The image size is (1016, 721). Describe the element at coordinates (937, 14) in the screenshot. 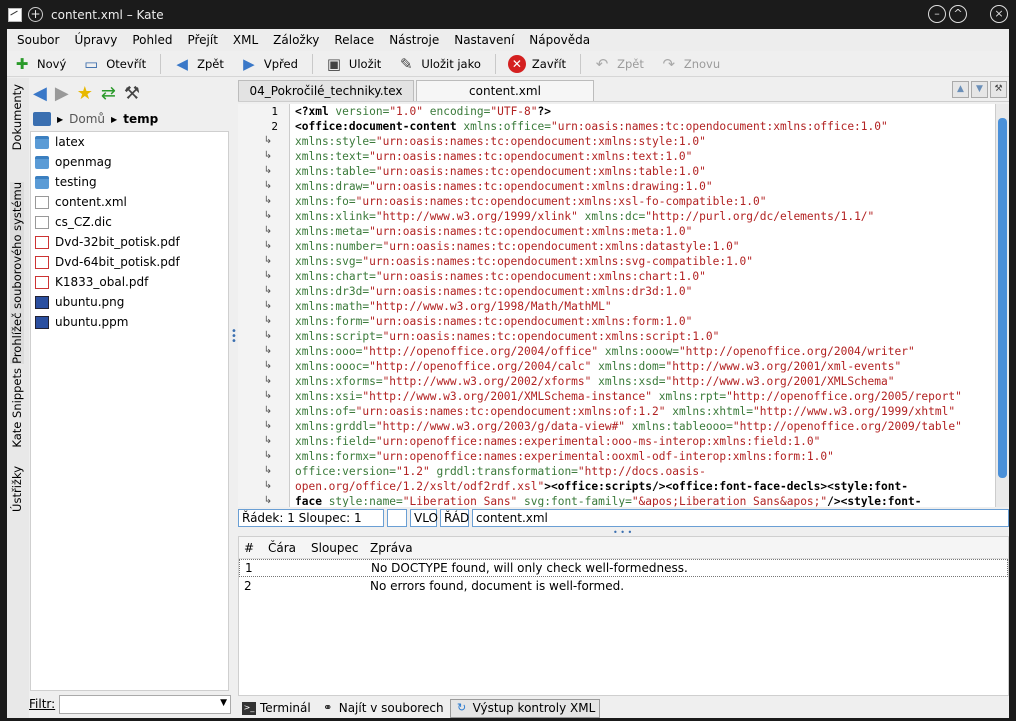

I see `minimize-button: –` at that location.